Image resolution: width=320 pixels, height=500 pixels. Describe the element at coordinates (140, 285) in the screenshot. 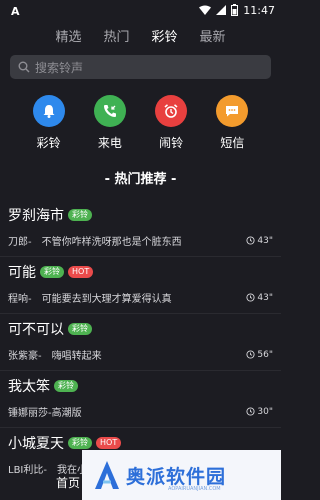

I see `song-item: 可能 彩铃 HOT 程响- 可能要去到大理才算爱得认真 43"` at that location.